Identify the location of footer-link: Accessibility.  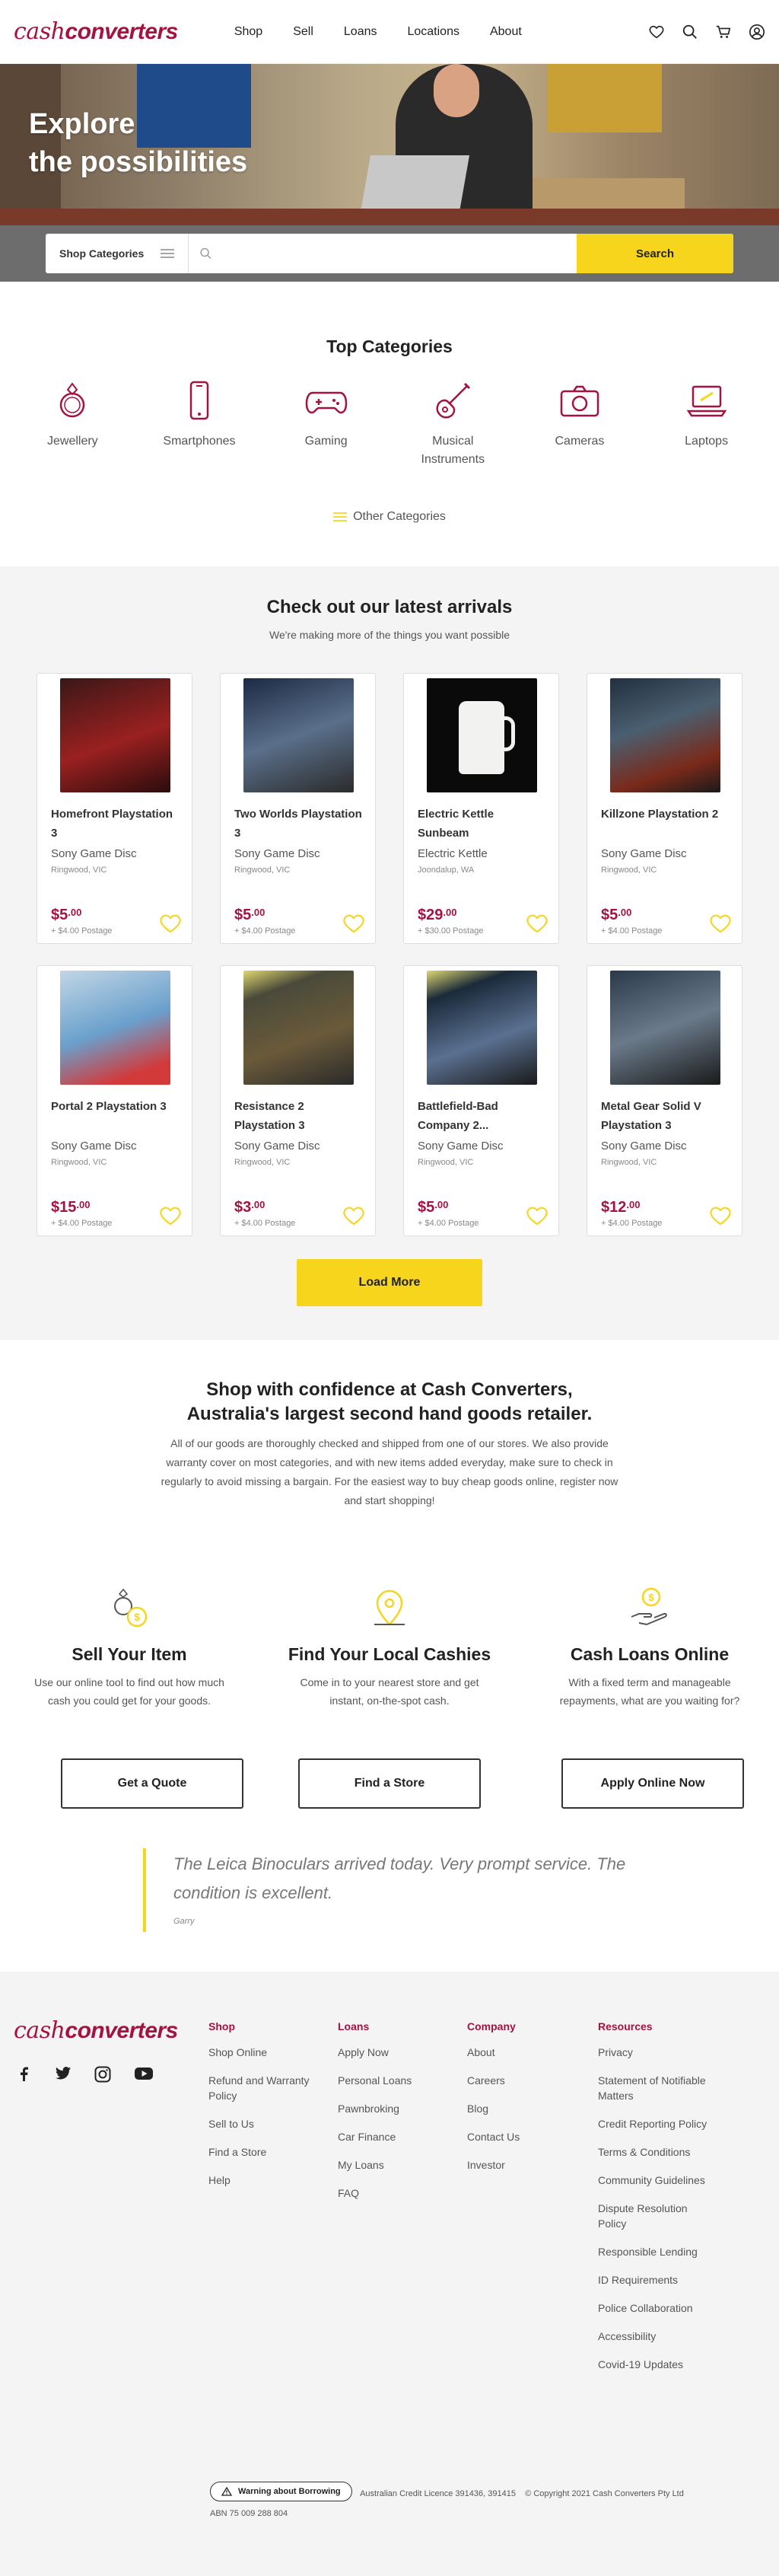
(655, 2336).